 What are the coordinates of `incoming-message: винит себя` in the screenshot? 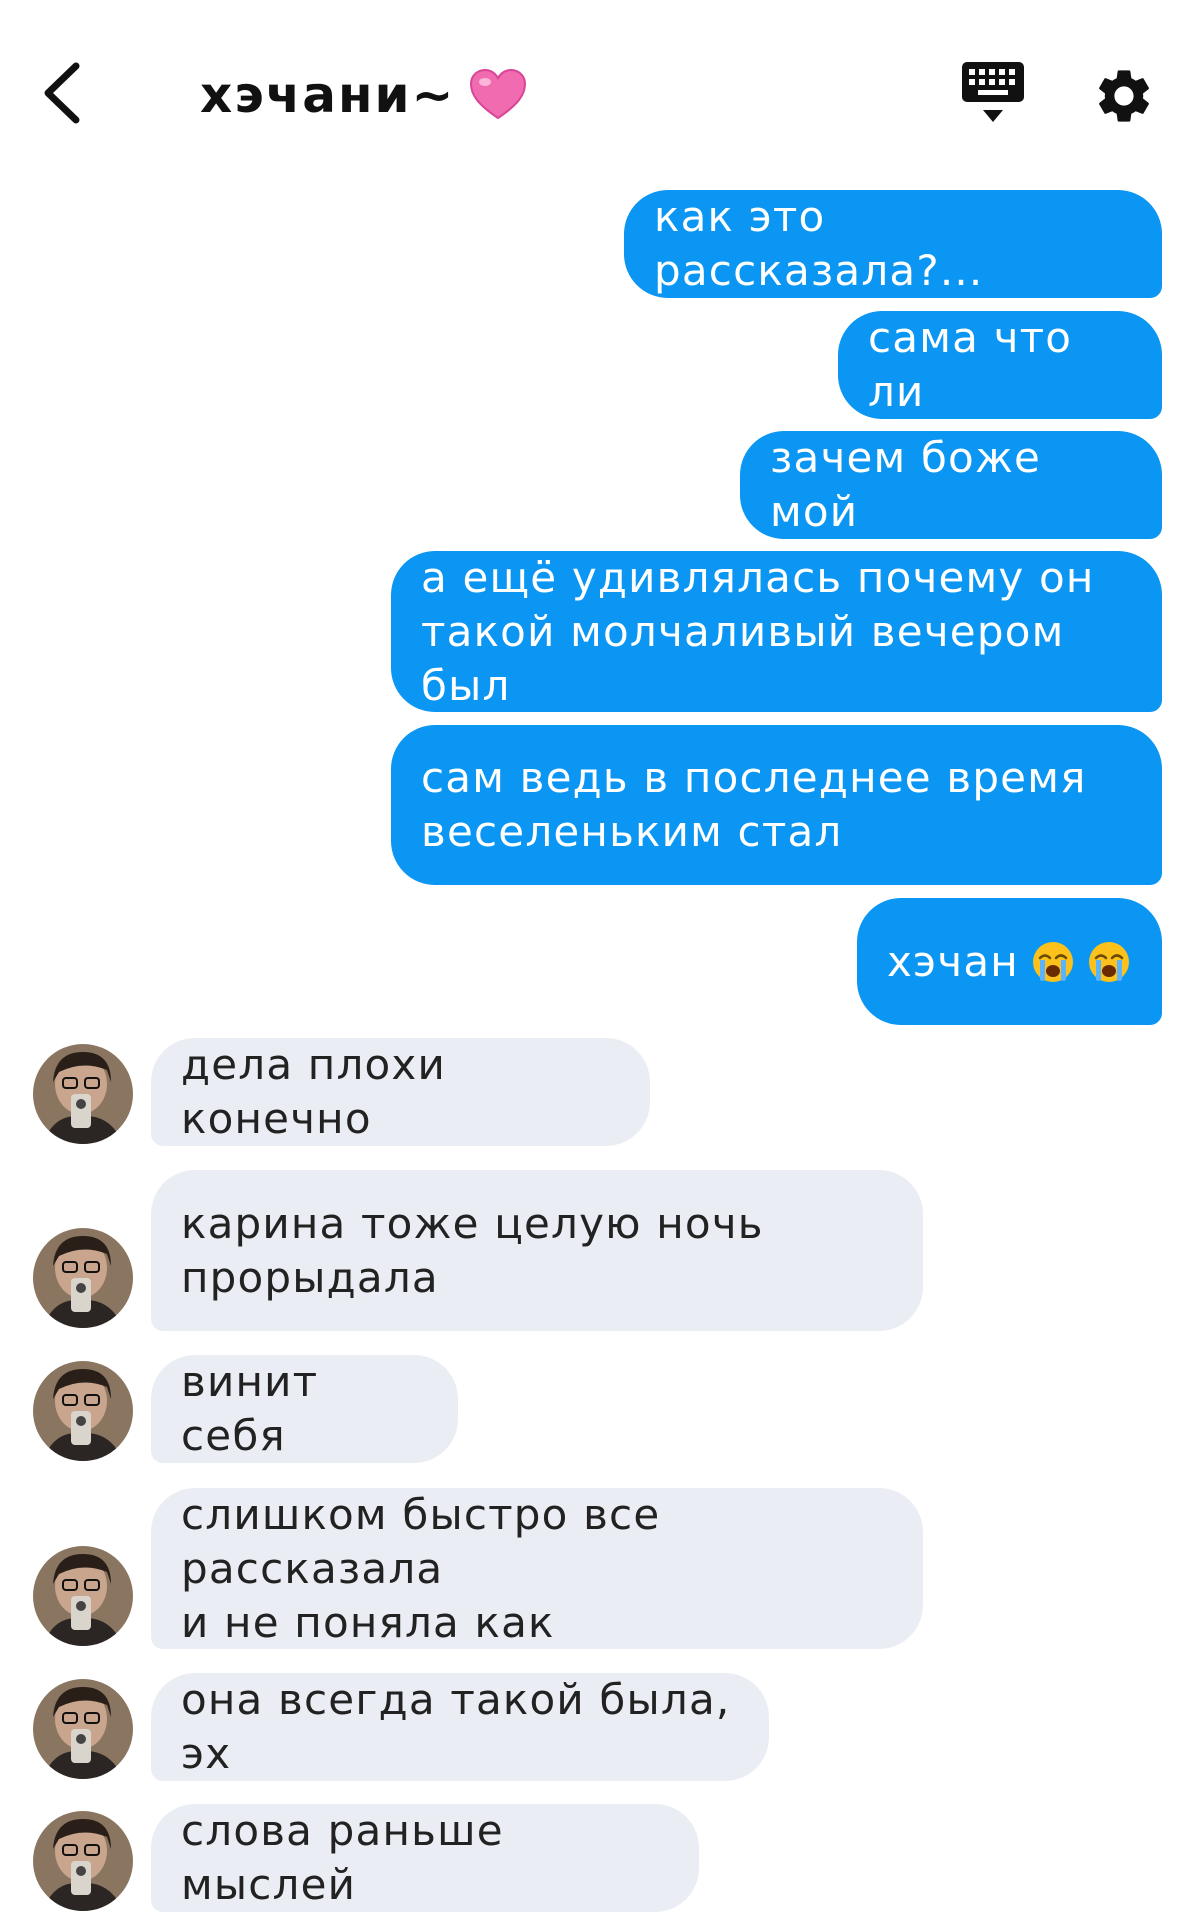 It's located at (304, 1409).